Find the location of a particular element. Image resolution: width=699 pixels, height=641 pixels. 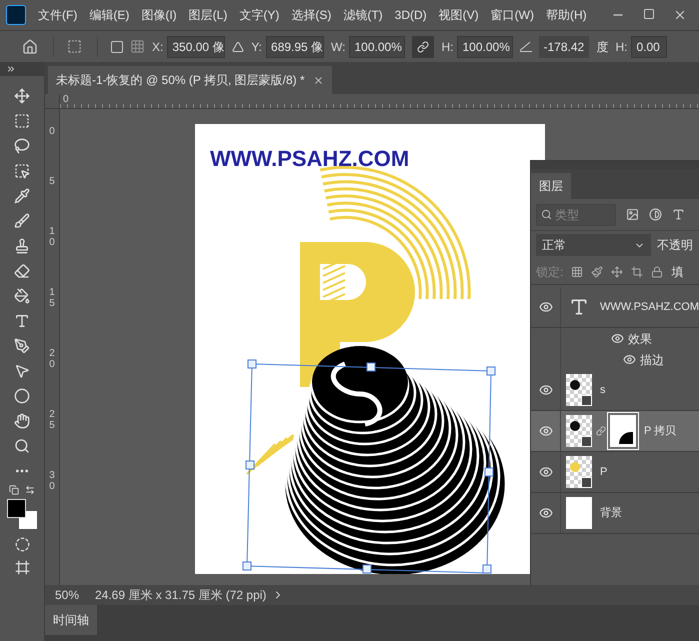

fill-label: 填 is located at coordinates (677, 272).